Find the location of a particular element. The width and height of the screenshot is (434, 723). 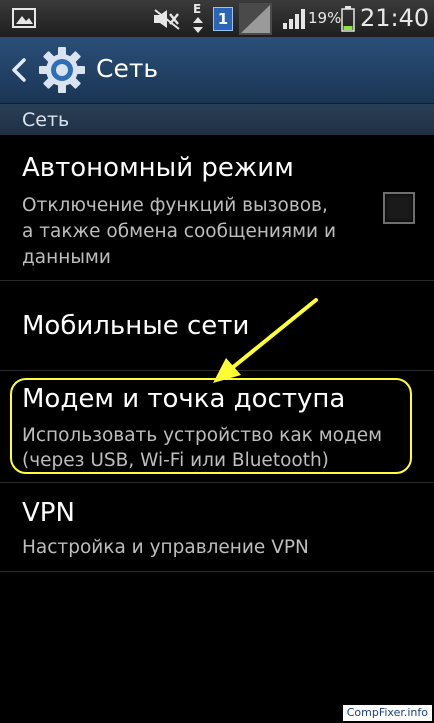

action-bar: Сеть is located at coordinates (217, 70).